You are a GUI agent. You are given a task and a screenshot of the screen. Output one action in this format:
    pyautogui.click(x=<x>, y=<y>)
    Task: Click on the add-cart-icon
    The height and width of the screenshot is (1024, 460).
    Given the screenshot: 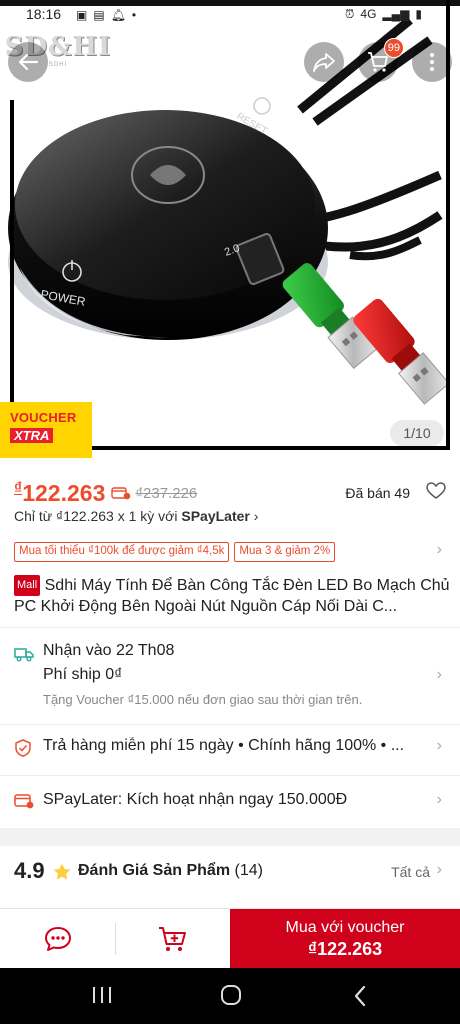 What is the action you would take?
    pyautogui.click(x=172, y=939)
    